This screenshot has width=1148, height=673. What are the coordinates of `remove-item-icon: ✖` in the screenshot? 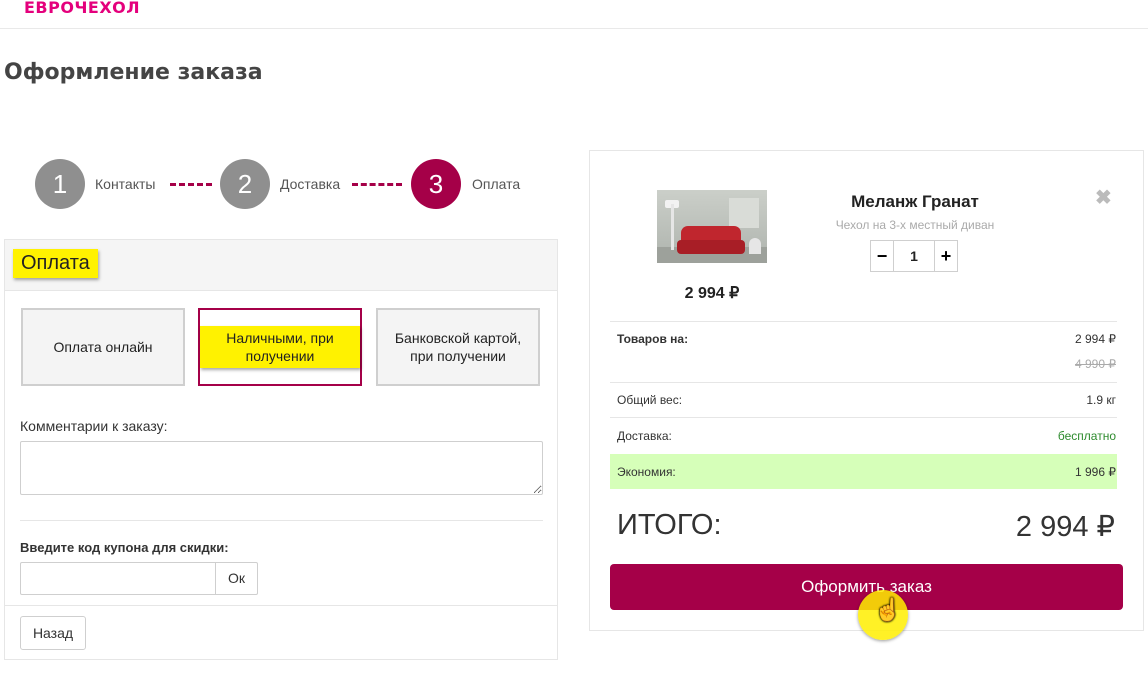 It's located at (1103, 197).